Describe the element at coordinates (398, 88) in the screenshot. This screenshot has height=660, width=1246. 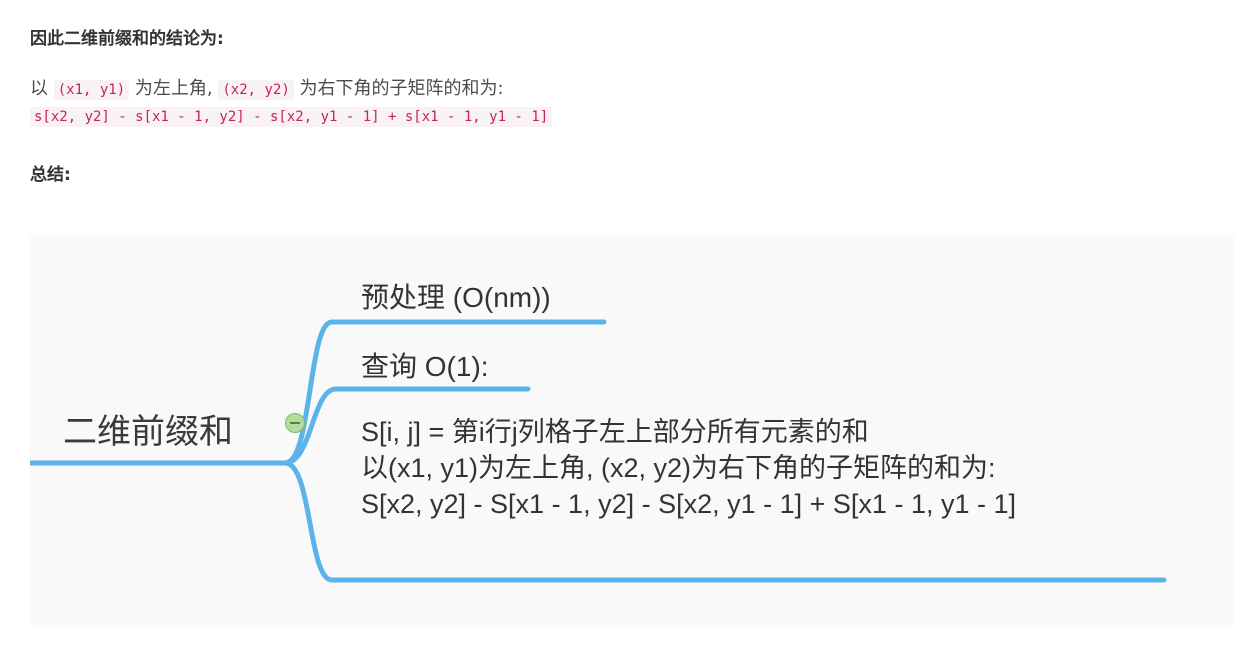
I see `para-suffix: 为右下角的子矩阵的和为:` at that location.